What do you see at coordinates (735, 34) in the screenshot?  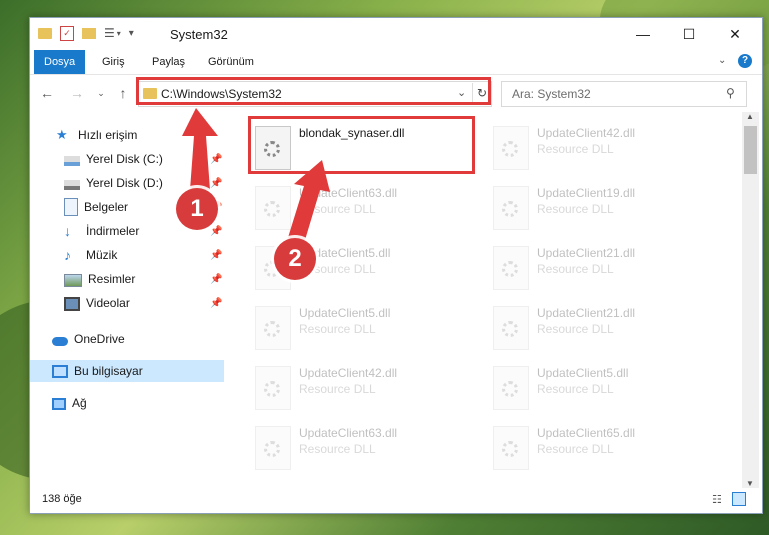 I see `close-button: ✕` at bounding box center [735, 34].